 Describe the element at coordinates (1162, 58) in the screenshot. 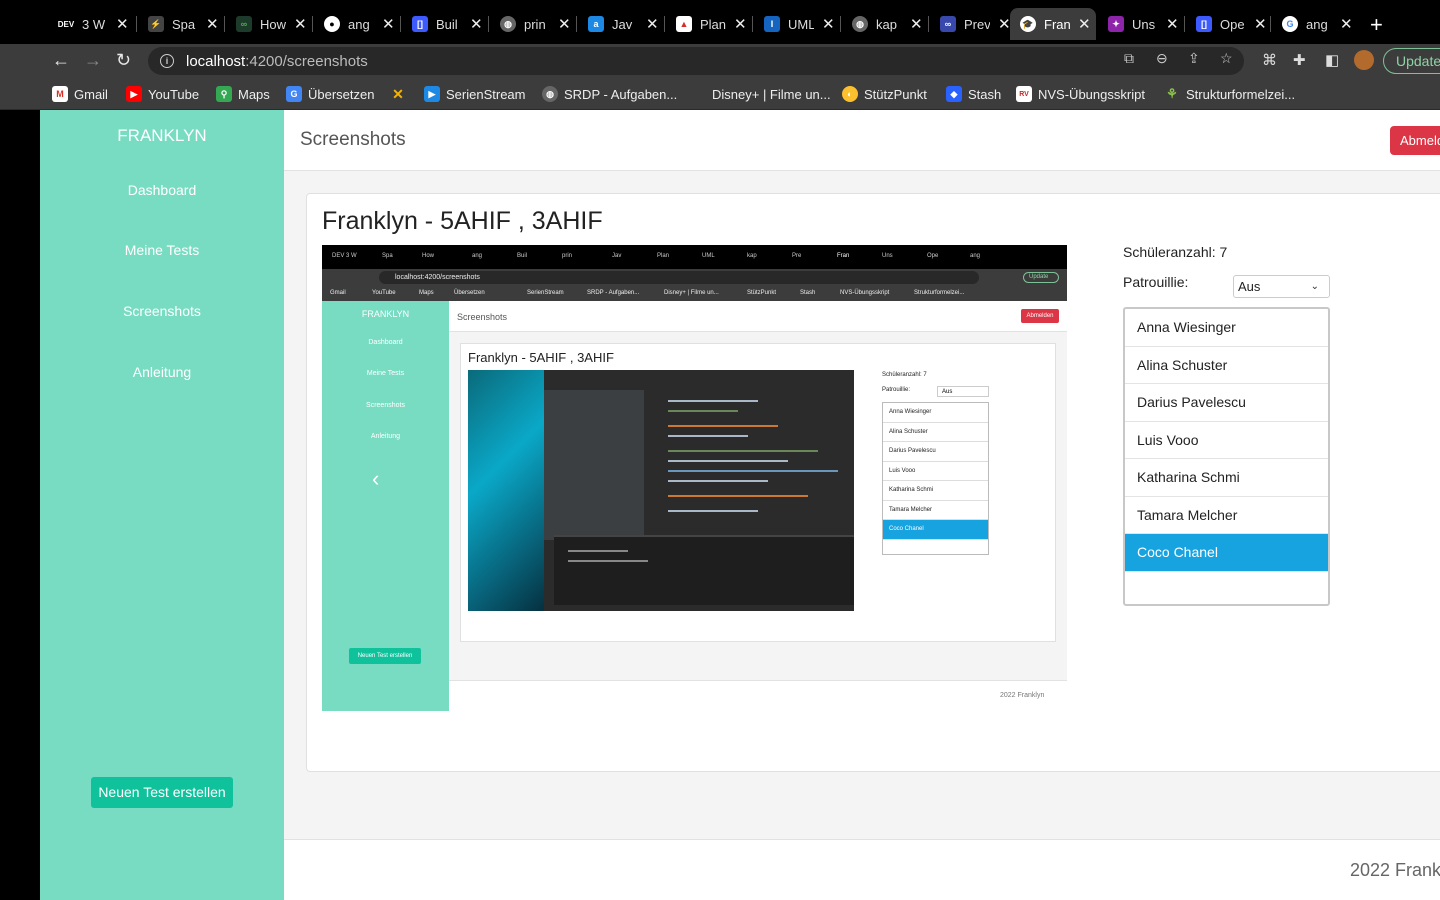

I see `zoom-icon: ⊖` at that location.